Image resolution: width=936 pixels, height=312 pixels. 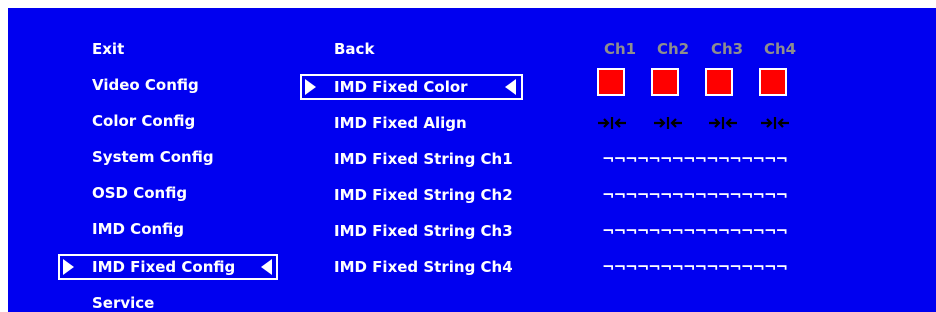 What do you see at coordinates (153, 157) in the screenshot?
I see `menu-system-config: System Config` at bounding box center [153, 157].